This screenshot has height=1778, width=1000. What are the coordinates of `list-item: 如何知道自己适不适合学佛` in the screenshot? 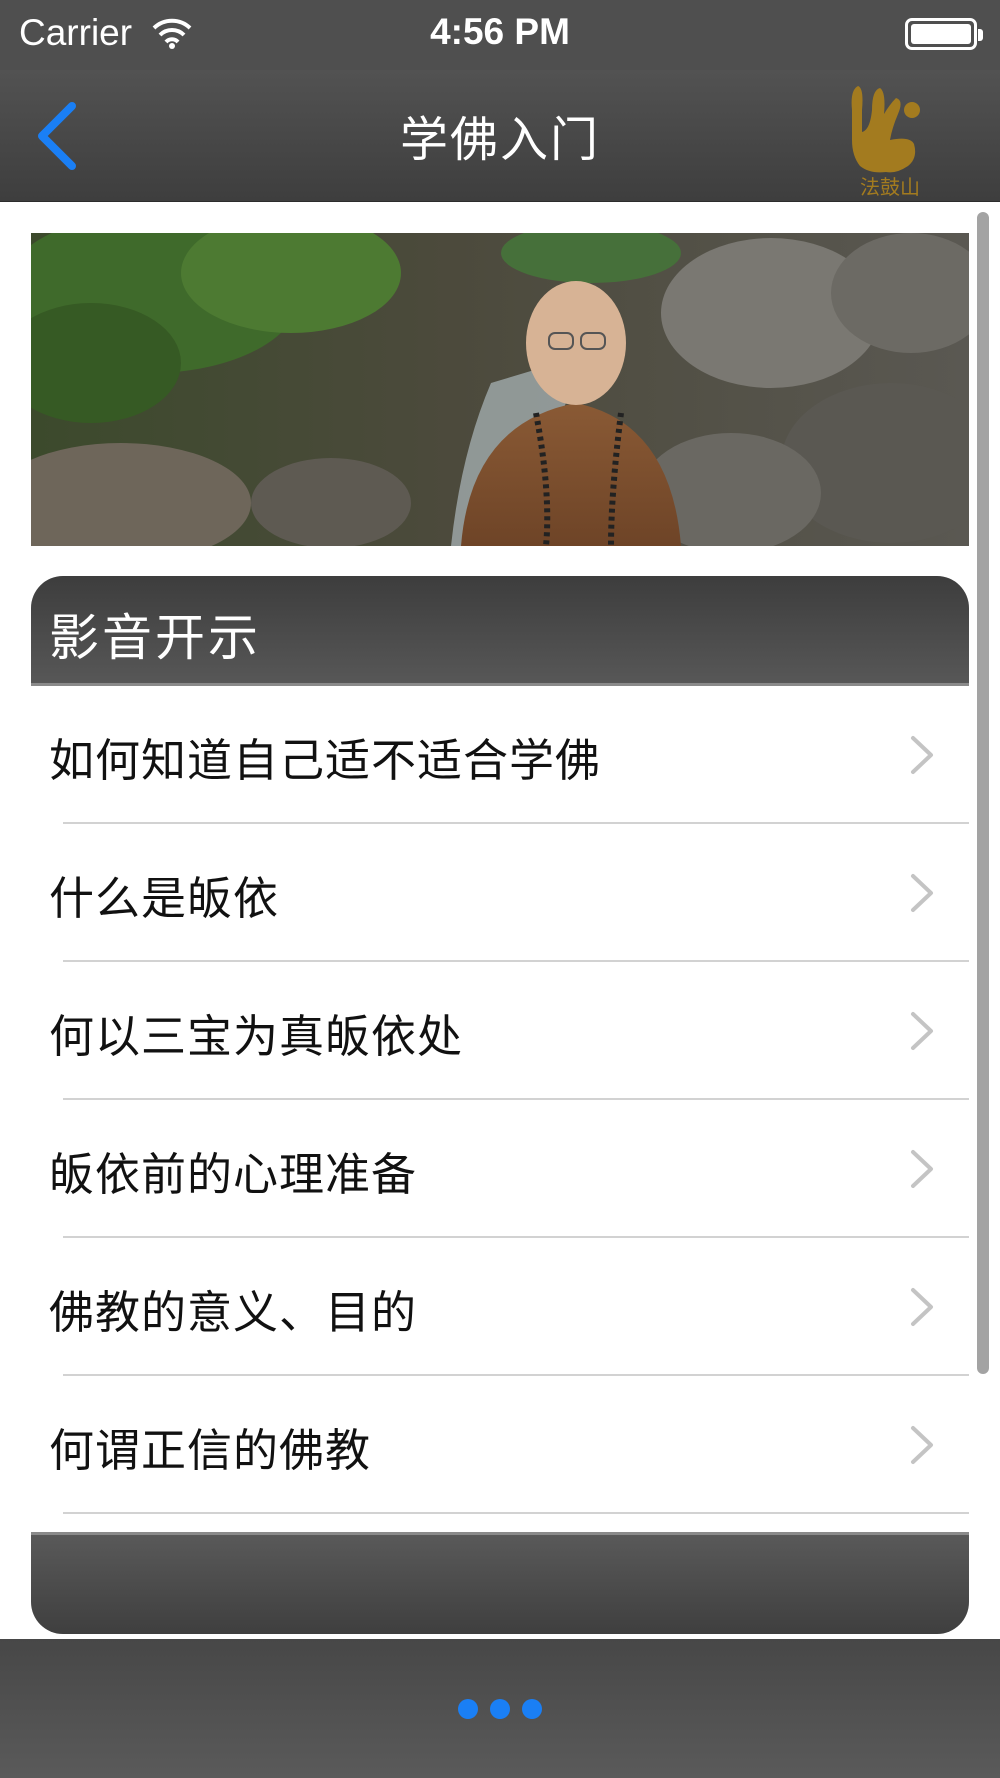 It's located at (500, 755).